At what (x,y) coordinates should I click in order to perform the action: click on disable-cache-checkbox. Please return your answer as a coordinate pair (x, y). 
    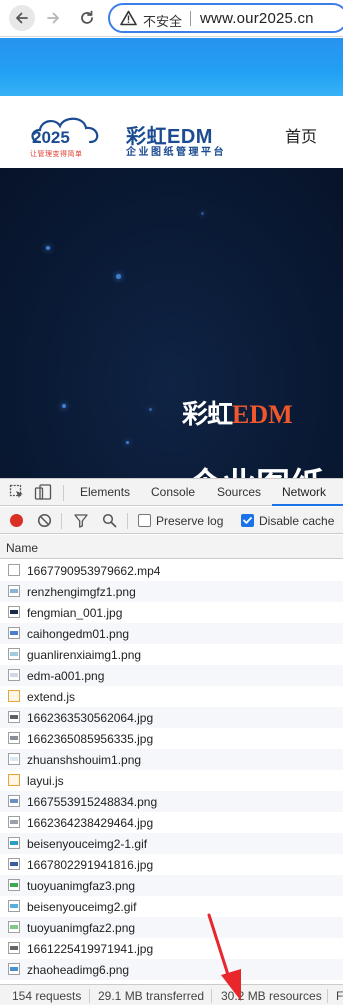
    Looking at the image, I should click on (247, 520).